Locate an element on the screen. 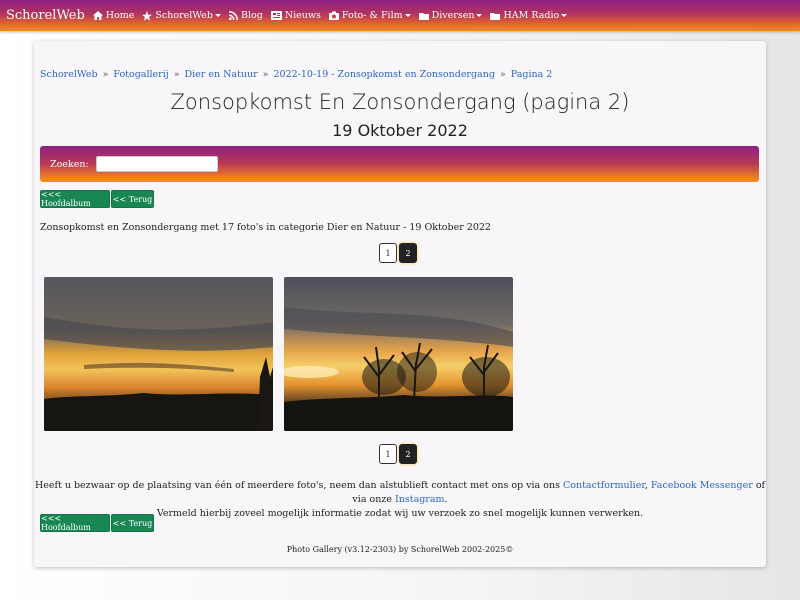 Image resolution: width=800 pixels, height=600 pixels. camera-icon is located at coordinates (333, 15).